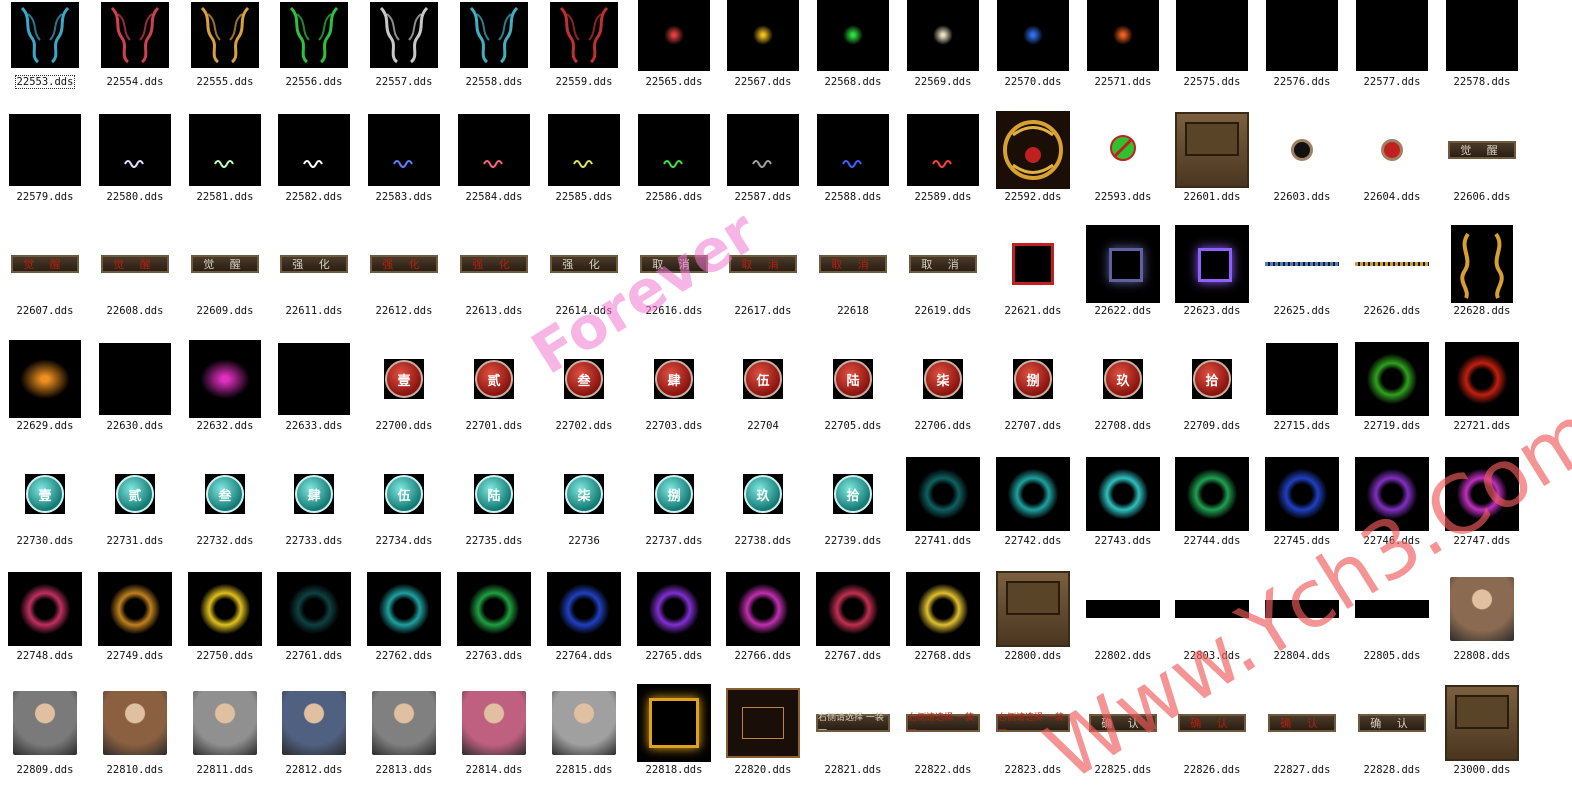 Image resolution: width=1572 pixels, height=803 pixels. Describe the element at coordinates (225, 57) in the screenshot. I see `file-item: 22555.dds` at that location.